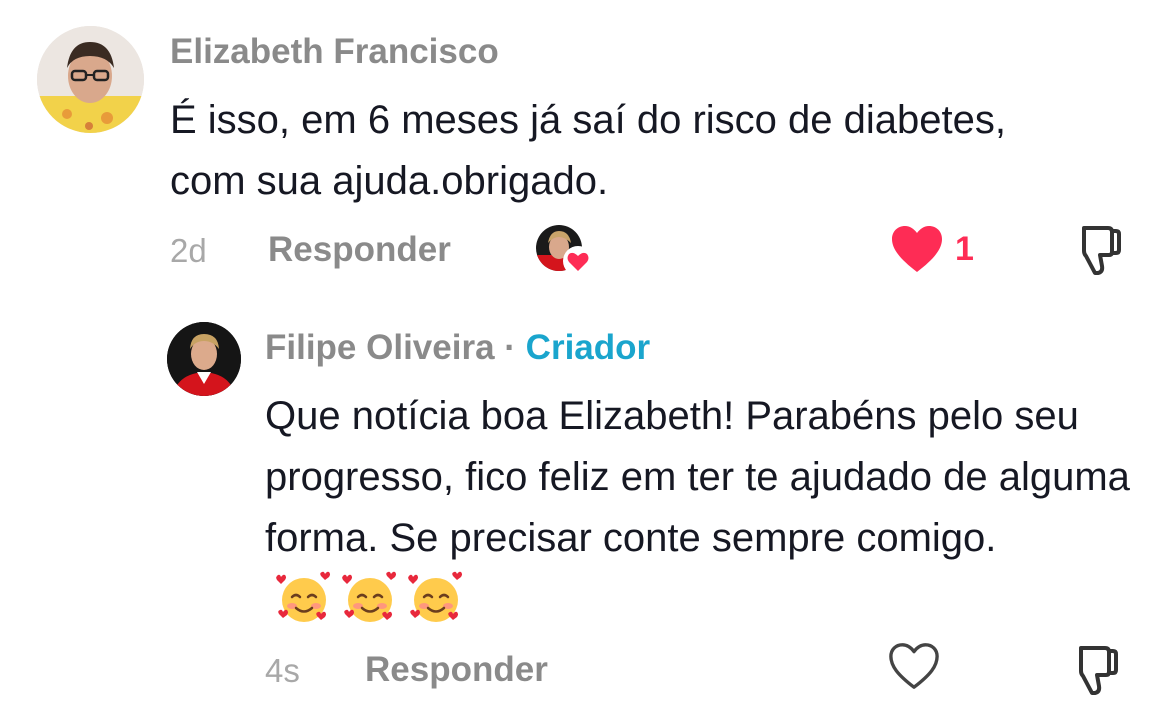 Image resolution: width=1170 pixels, height=718 pixels. I want to click on emoji-row, so click(374, 601).